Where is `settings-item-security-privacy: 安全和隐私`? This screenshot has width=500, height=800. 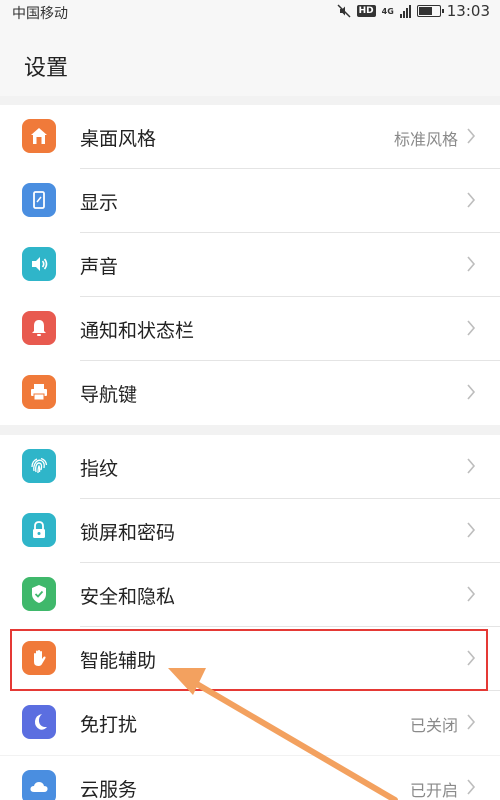
settings-item-security-privacy: 安全和隐私 is located at coordinates (250, 595).